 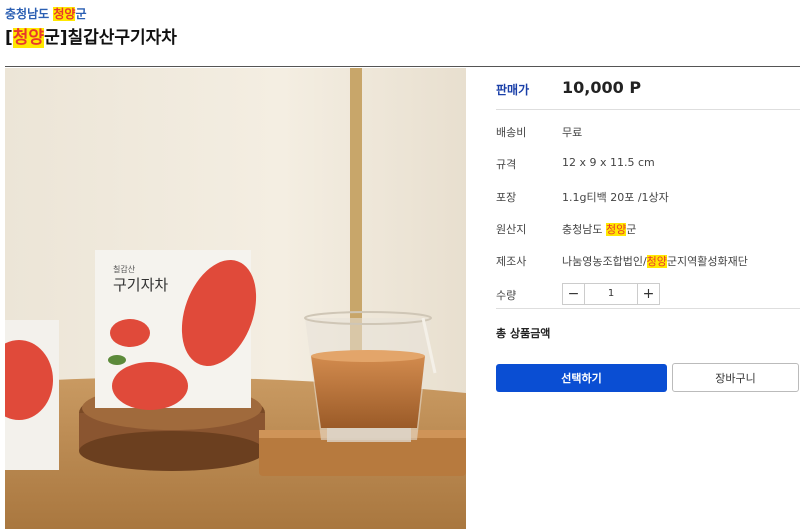 What do you see at coordinates (81, 14) in the screenshot?
I see `region-suffix: 군` at bounding box center [81, 14].